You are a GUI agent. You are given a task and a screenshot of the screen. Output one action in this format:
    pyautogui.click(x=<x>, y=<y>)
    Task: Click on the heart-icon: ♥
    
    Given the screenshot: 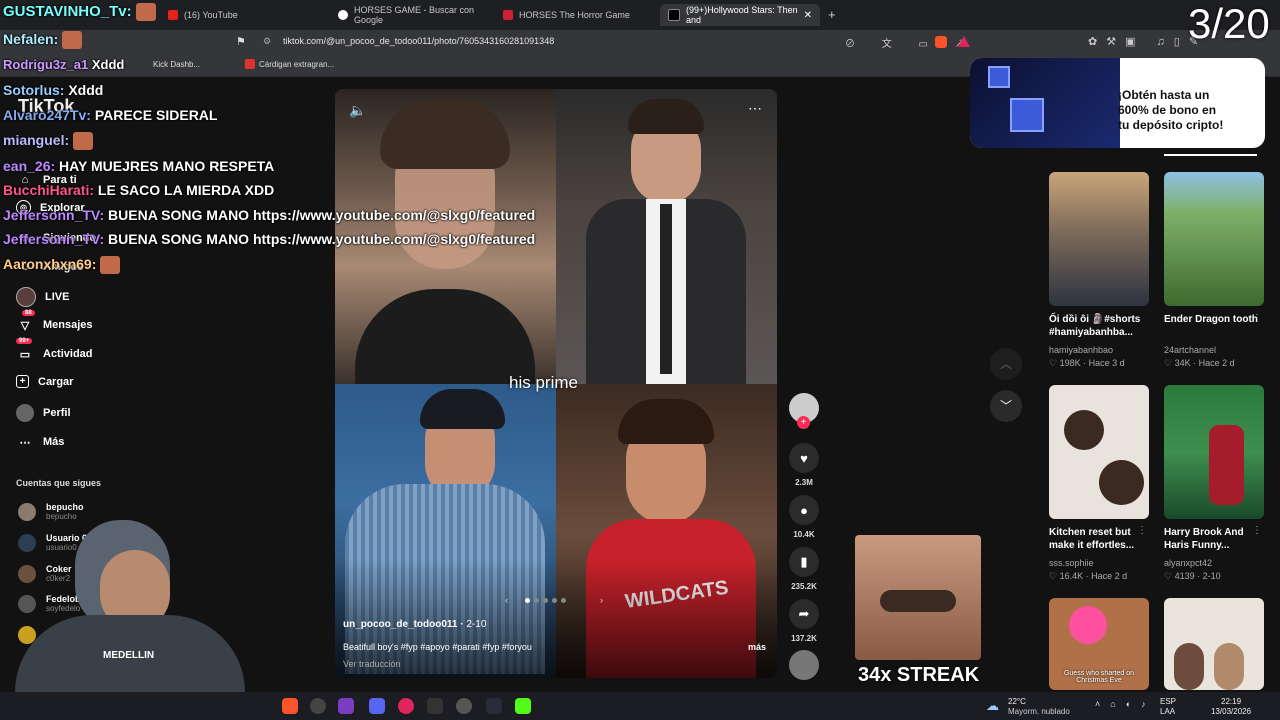 What is the action you would take?
    pyautogui.click(x=804, y=458)
    